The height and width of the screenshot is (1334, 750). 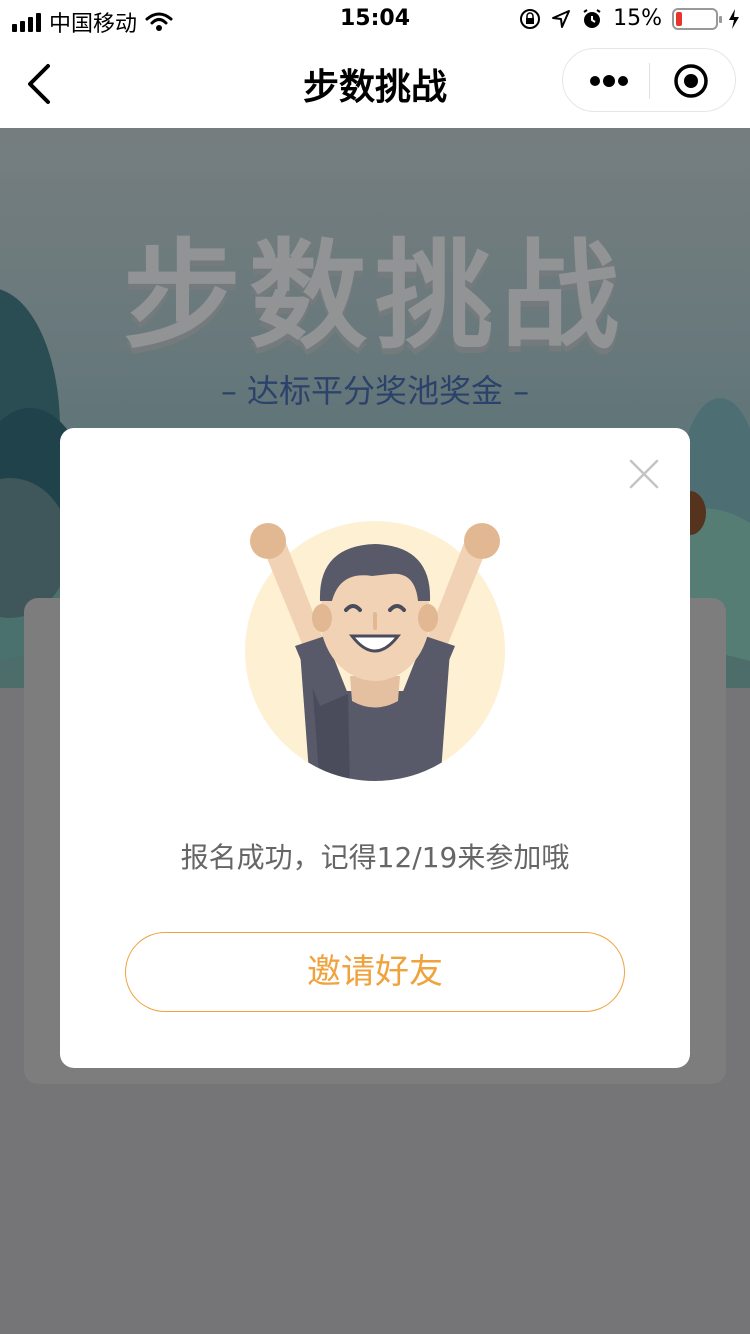 I want to click on invite-friends-button: 邀请好友, so click(x=375, y=972).